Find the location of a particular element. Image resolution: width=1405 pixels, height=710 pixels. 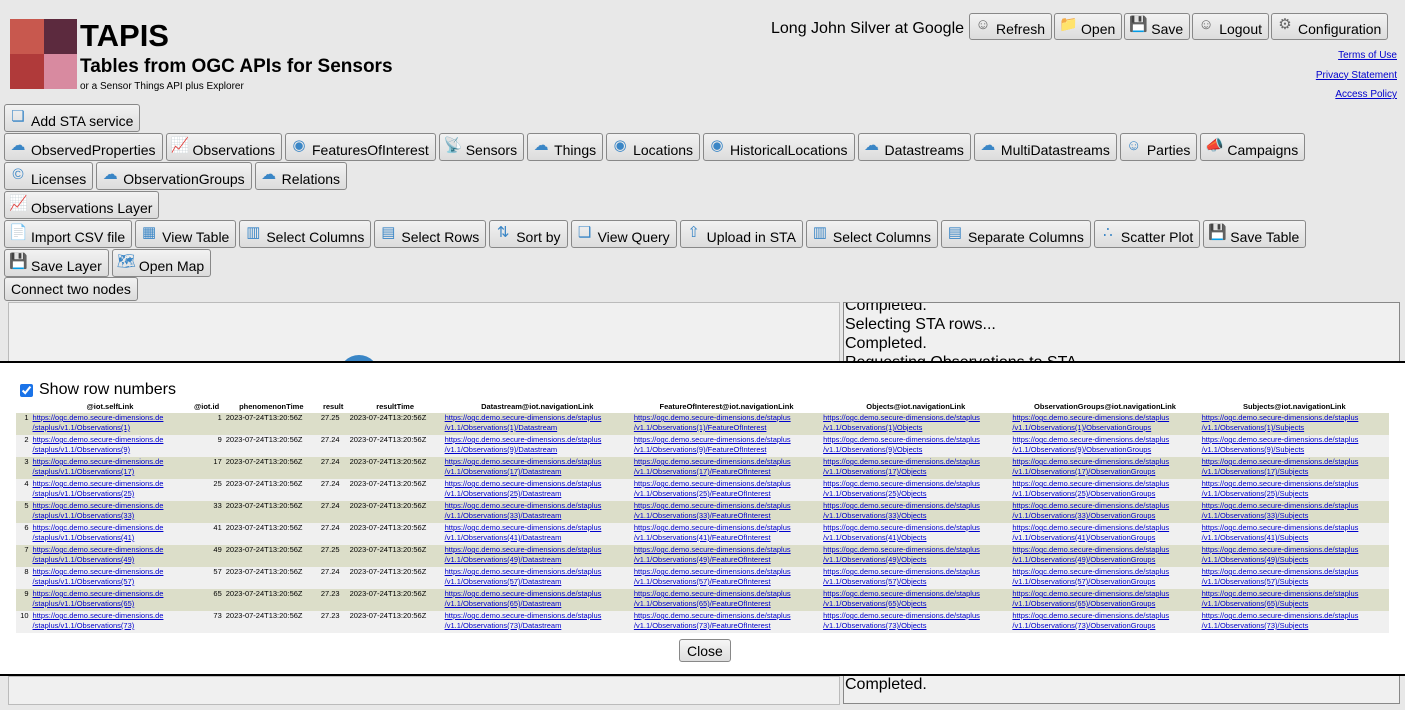

upload-in-sta-button: ⇧ Upload in STA is located at coordinates (741, 234).